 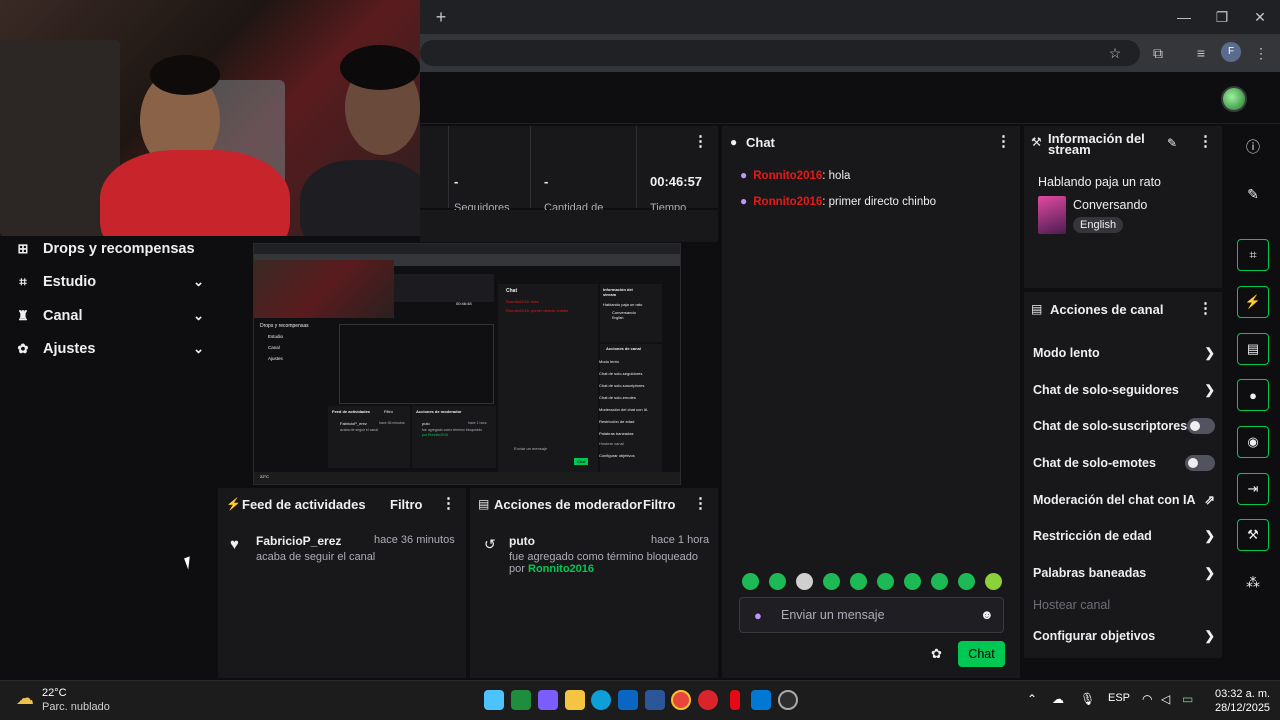 What do you see at coordinates (1231, 52) in the screenshot?
I see `profile-avatar: F` at bounding box center [1231, 52].